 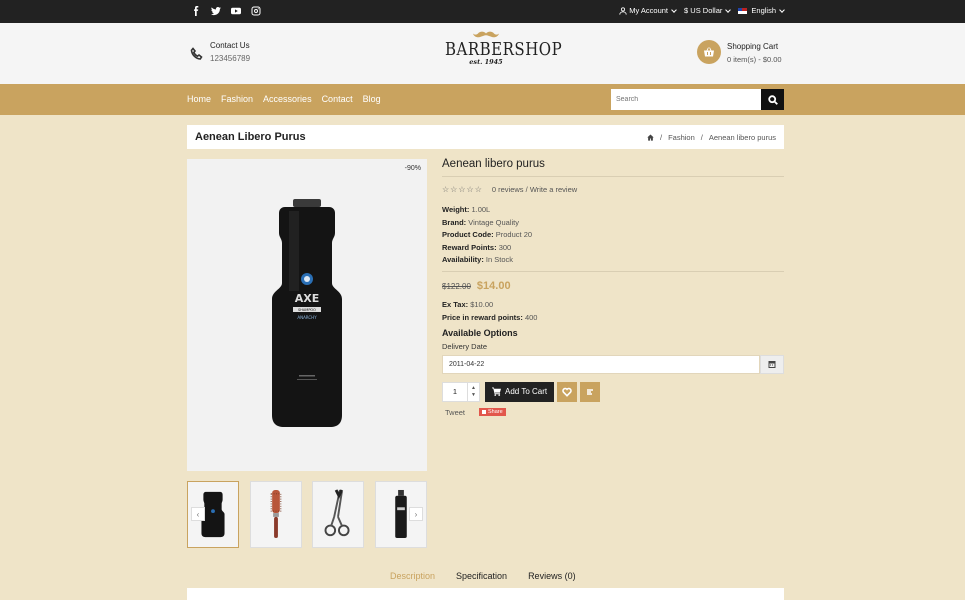 I want to click on tab-description: Description, so click(x=412, y=576).